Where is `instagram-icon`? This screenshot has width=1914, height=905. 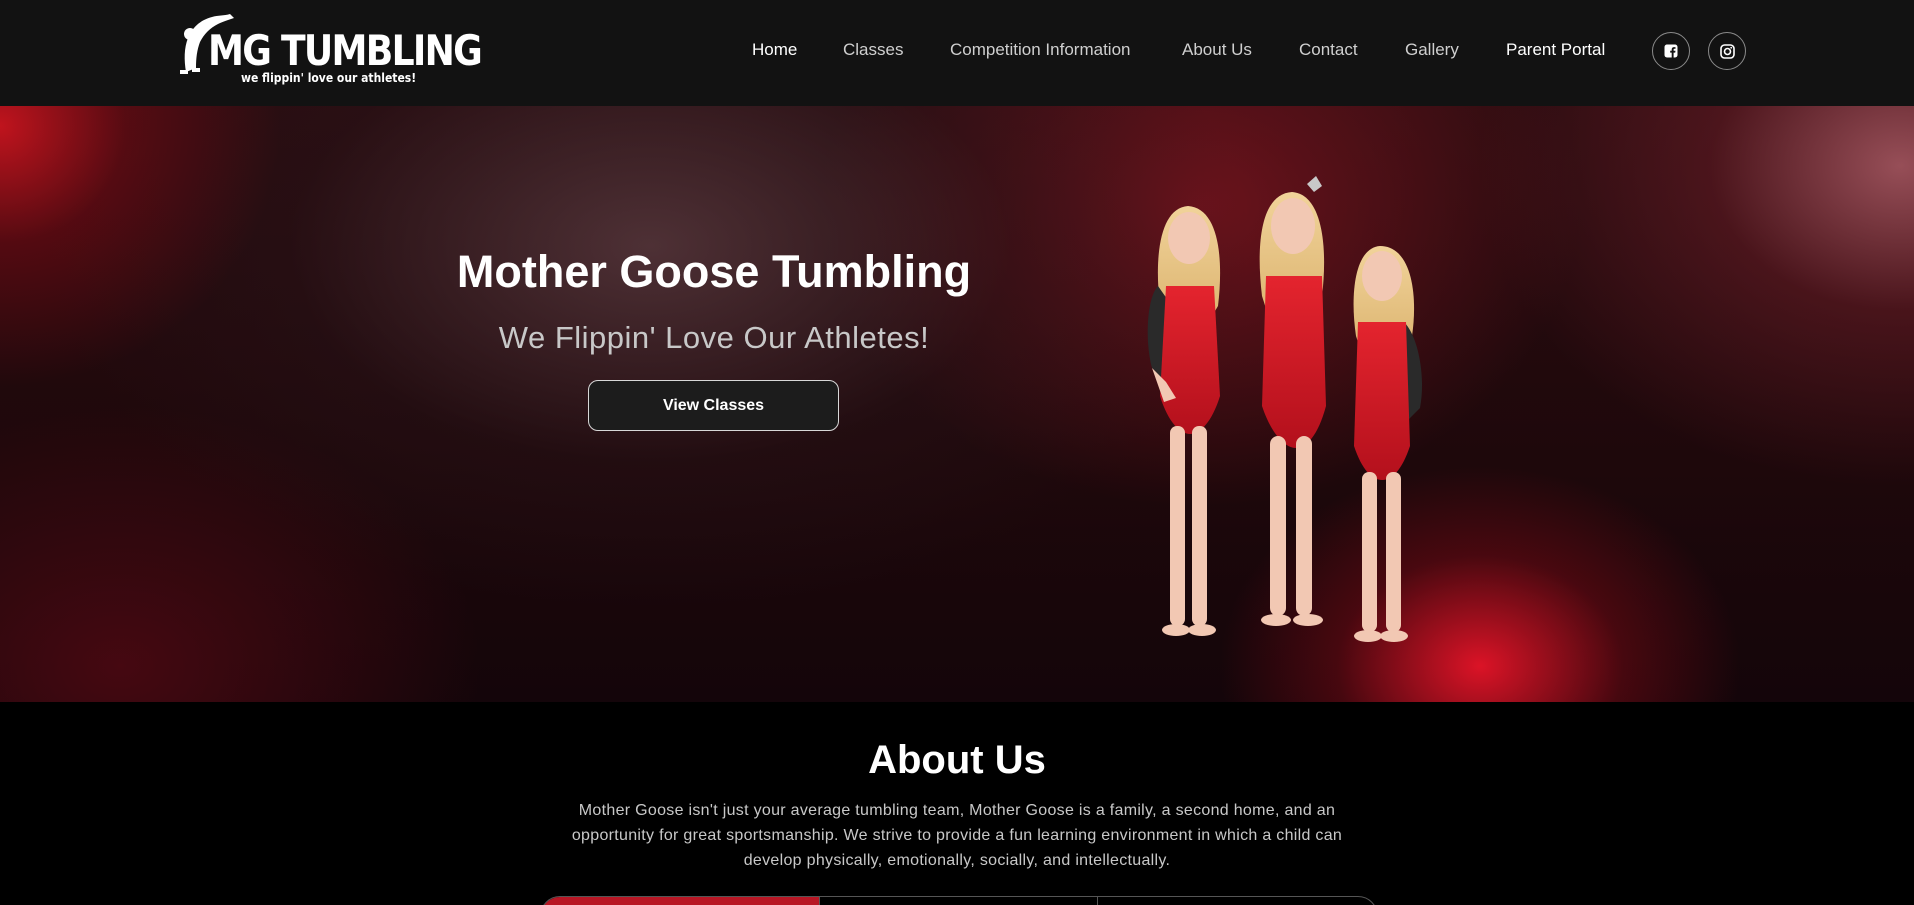 instagram-icon is located at coordinates (1727, 51).